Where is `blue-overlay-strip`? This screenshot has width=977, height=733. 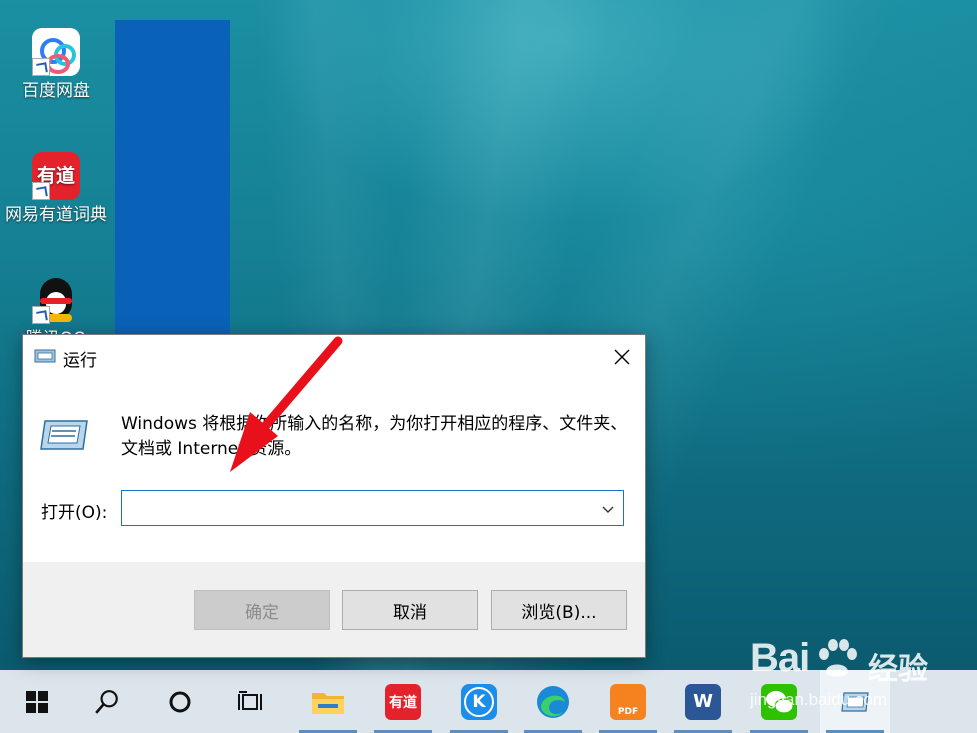 blue-overlay-strip is located at coordinates (172, 178).